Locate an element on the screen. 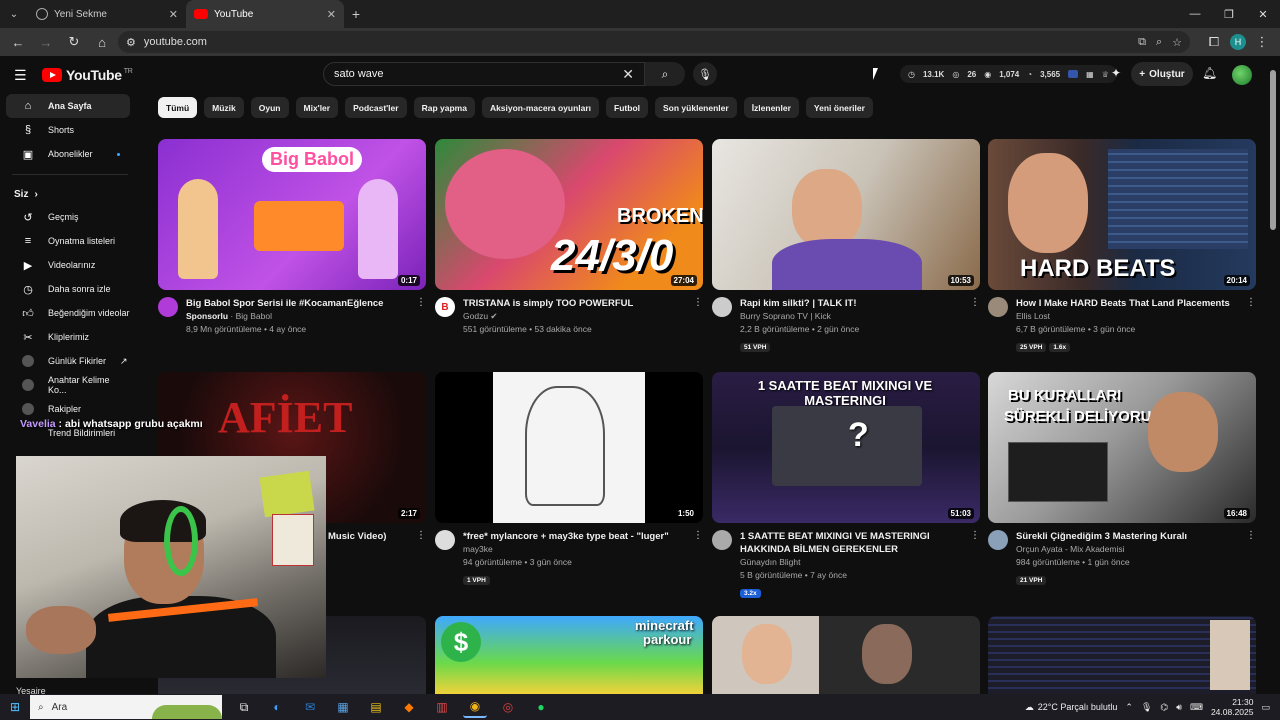  sidebar-item-history: ↺ Geçmiş is located at coordinates (68, 217).